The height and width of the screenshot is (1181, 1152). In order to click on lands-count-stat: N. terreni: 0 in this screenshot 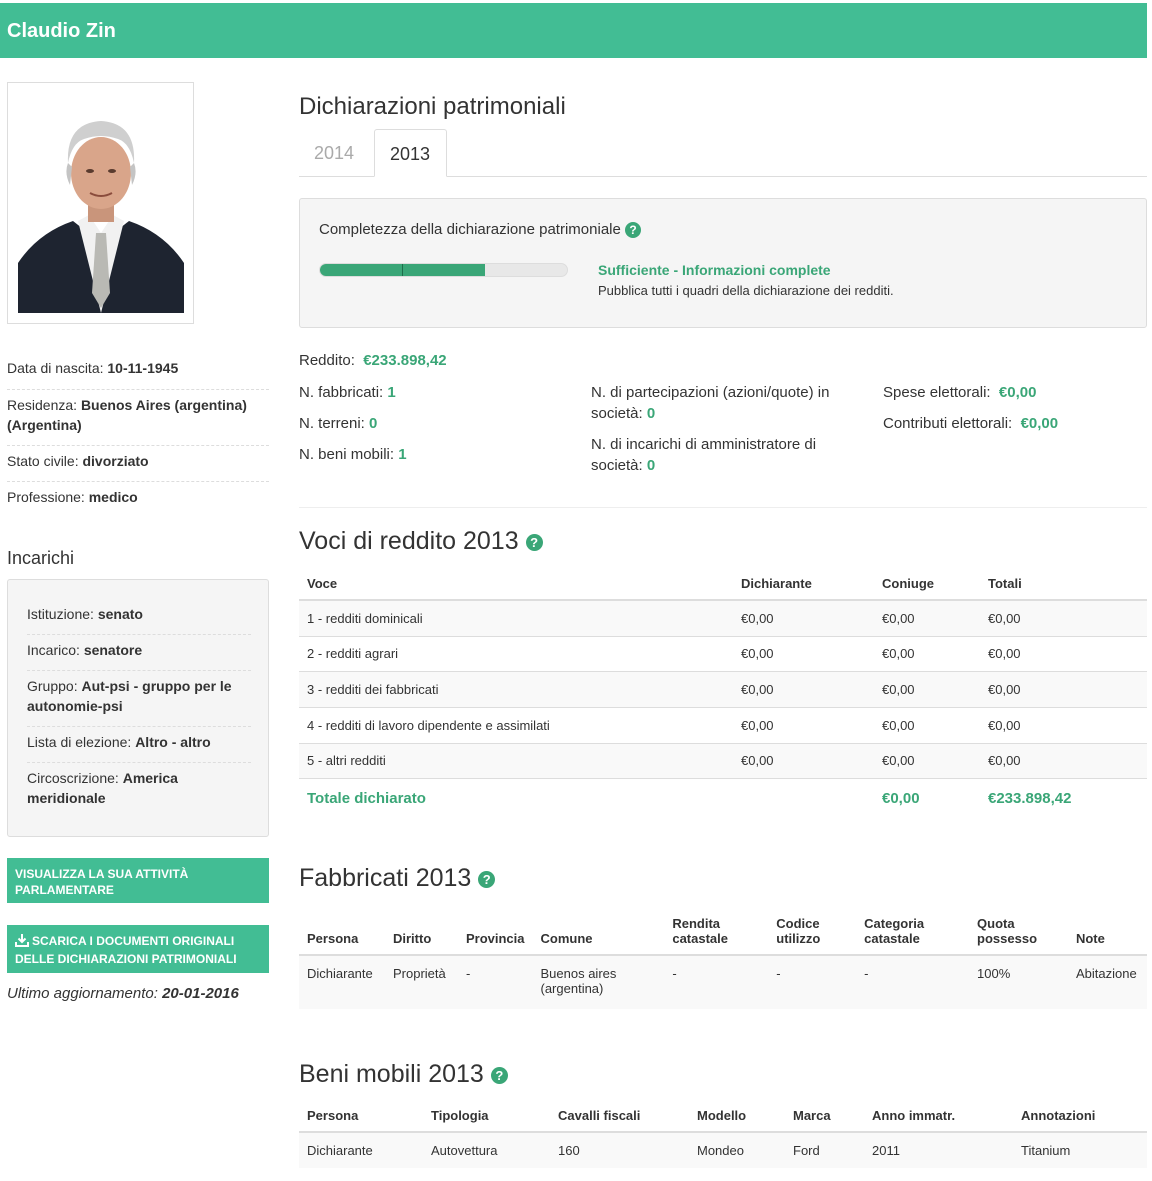, I will do `click(338, 423)`.